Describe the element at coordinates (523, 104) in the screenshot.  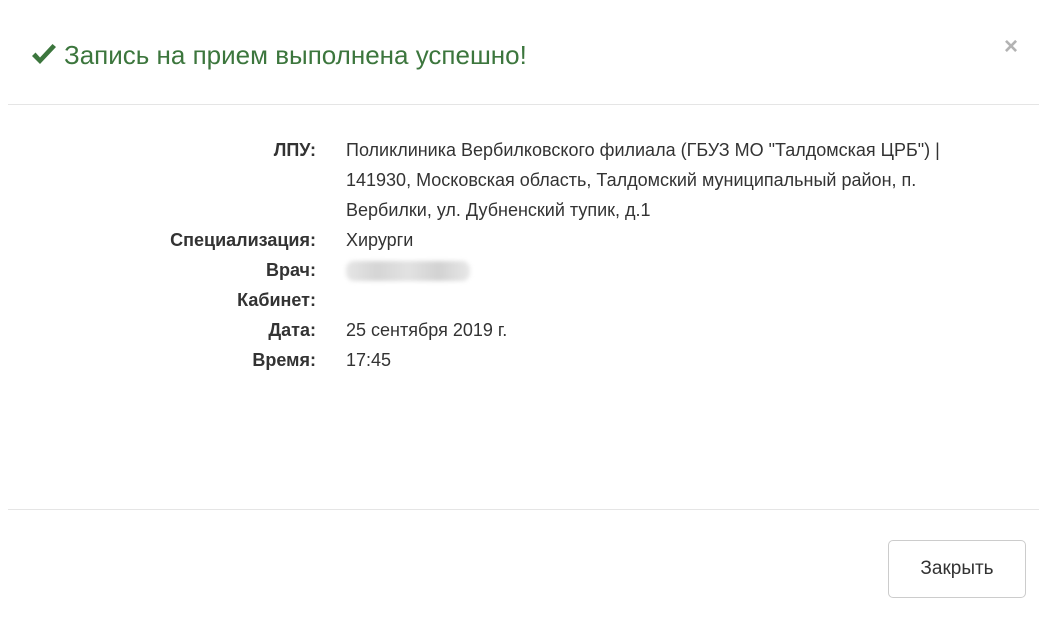
I see `header-divider` at that location.